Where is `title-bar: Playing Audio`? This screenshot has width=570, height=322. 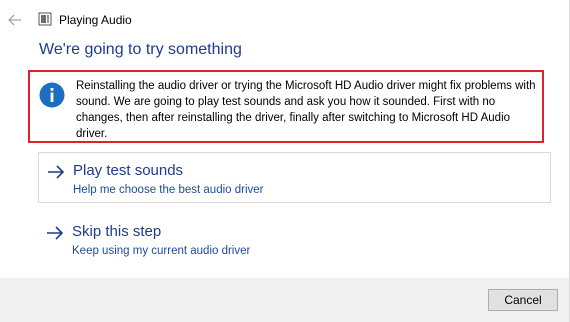 title-bar: Playing Audio is located at coordinates (285, 19).